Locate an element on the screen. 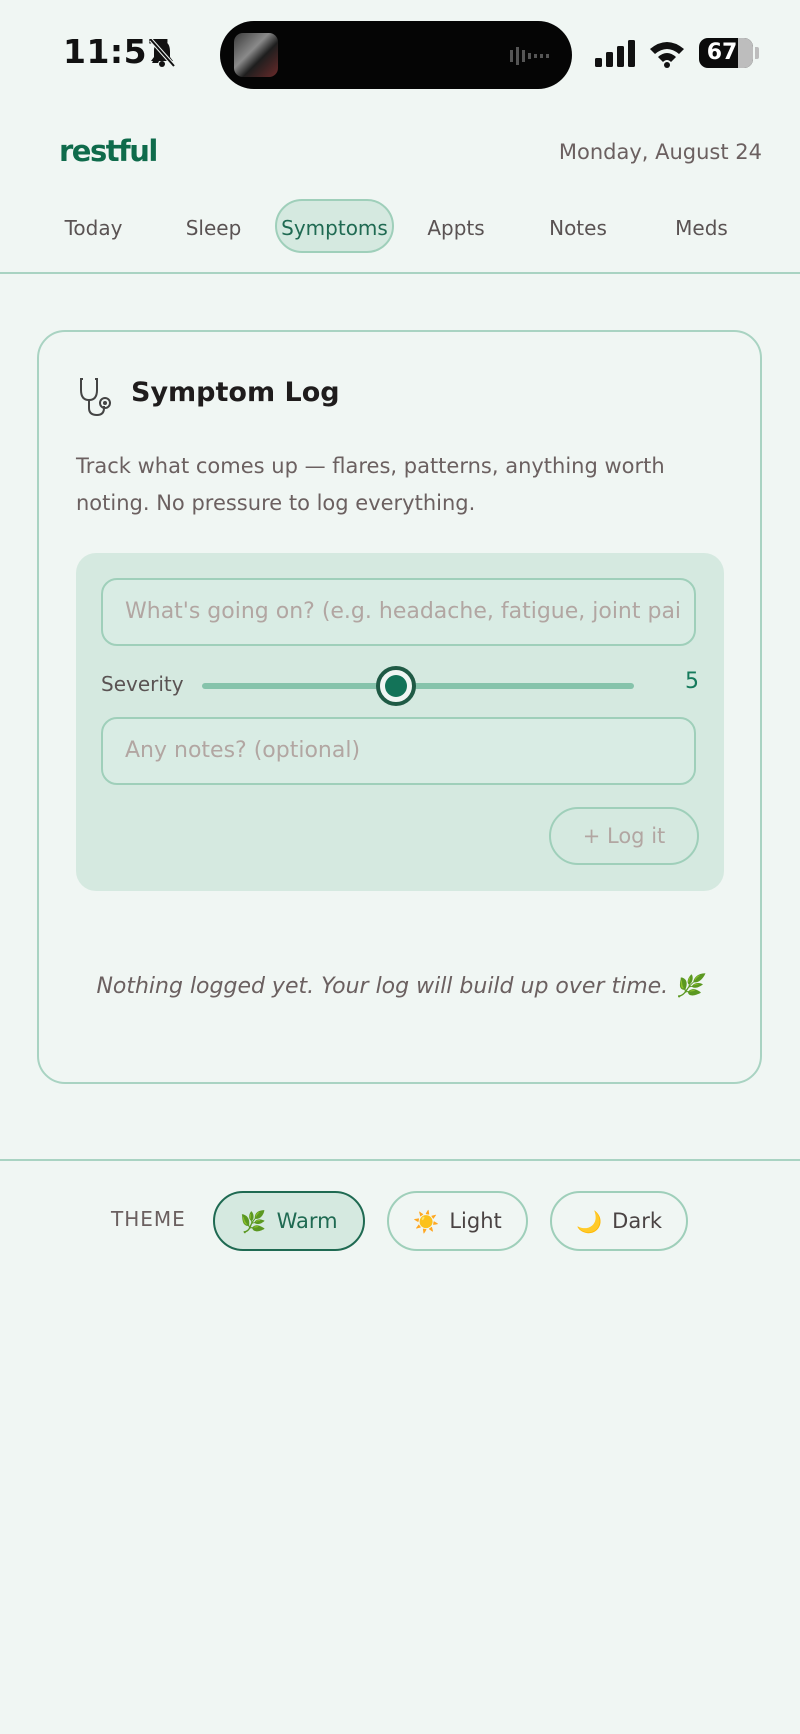 The image size is (800, 1734). tab-symptoms: Symptoms is located at coordinates (334, 226).